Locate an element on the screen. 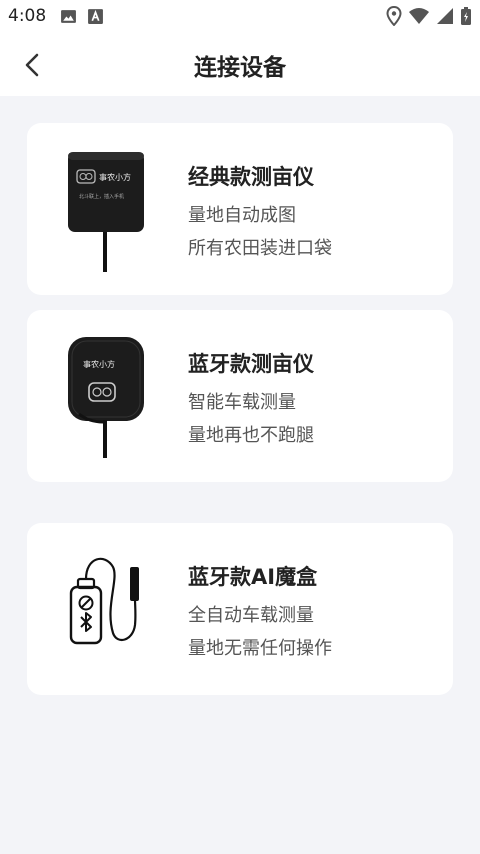 This screenshot has height=854, width=480. wifi-icon is located at coordinates (419, 16).